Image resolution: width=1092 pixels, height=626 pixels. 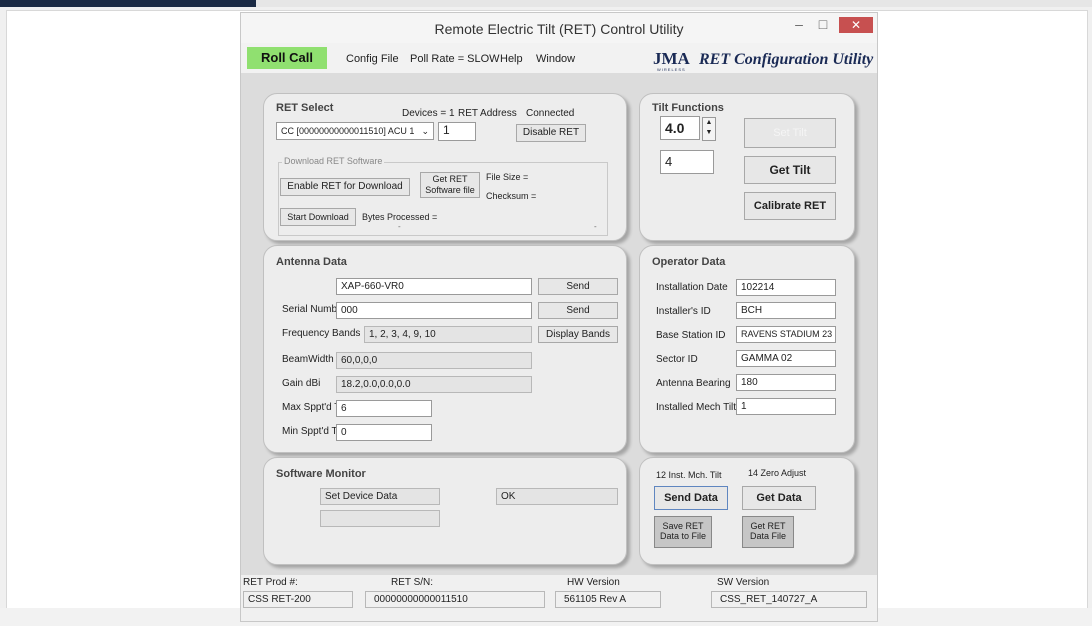 I want to click on ret-address-label: RET Address, so click(x=487, y=113).